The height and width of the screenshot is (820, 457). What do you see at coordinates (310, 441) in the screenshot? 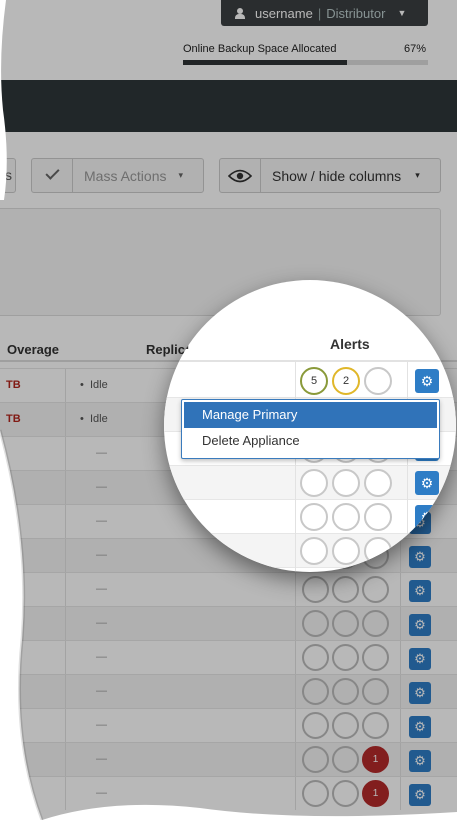
I see `menu-item-delete-appliance: Delete Appliance` at bounding box center [310, 441].